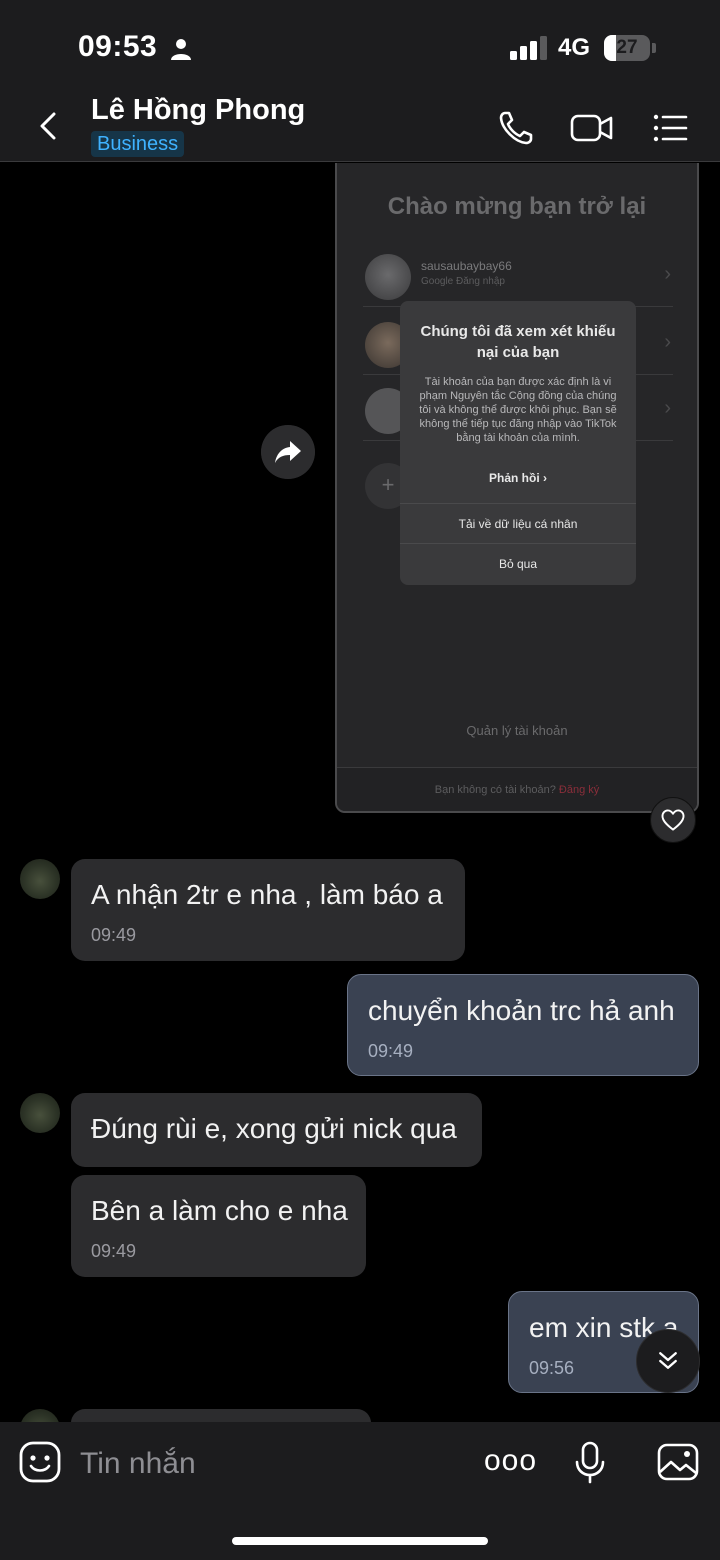 This screenshot has width=720, height=1560. I want to click on menu-icon, so click(670, 128).